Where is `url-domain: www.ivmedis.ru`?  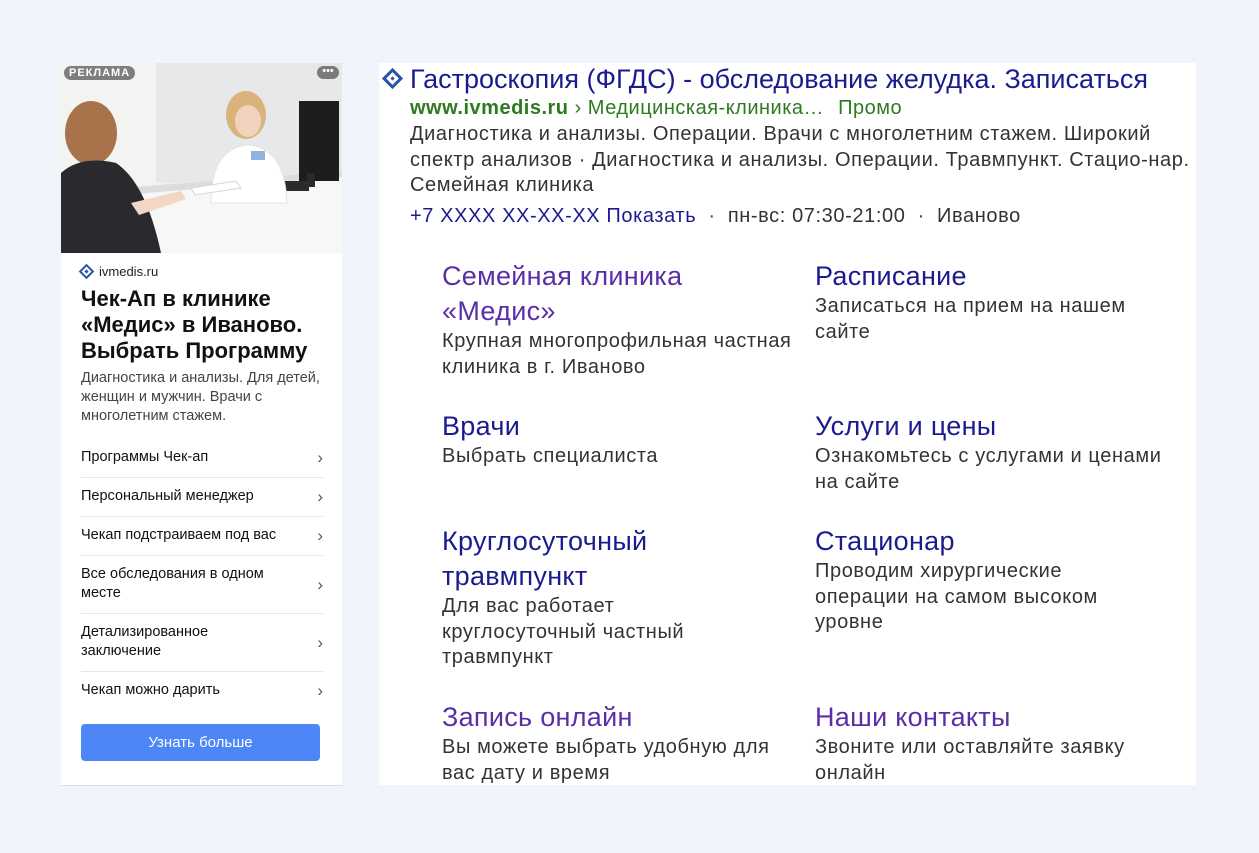 url-domain: www.ivmedis.ru is located at coordinates (489, 108).